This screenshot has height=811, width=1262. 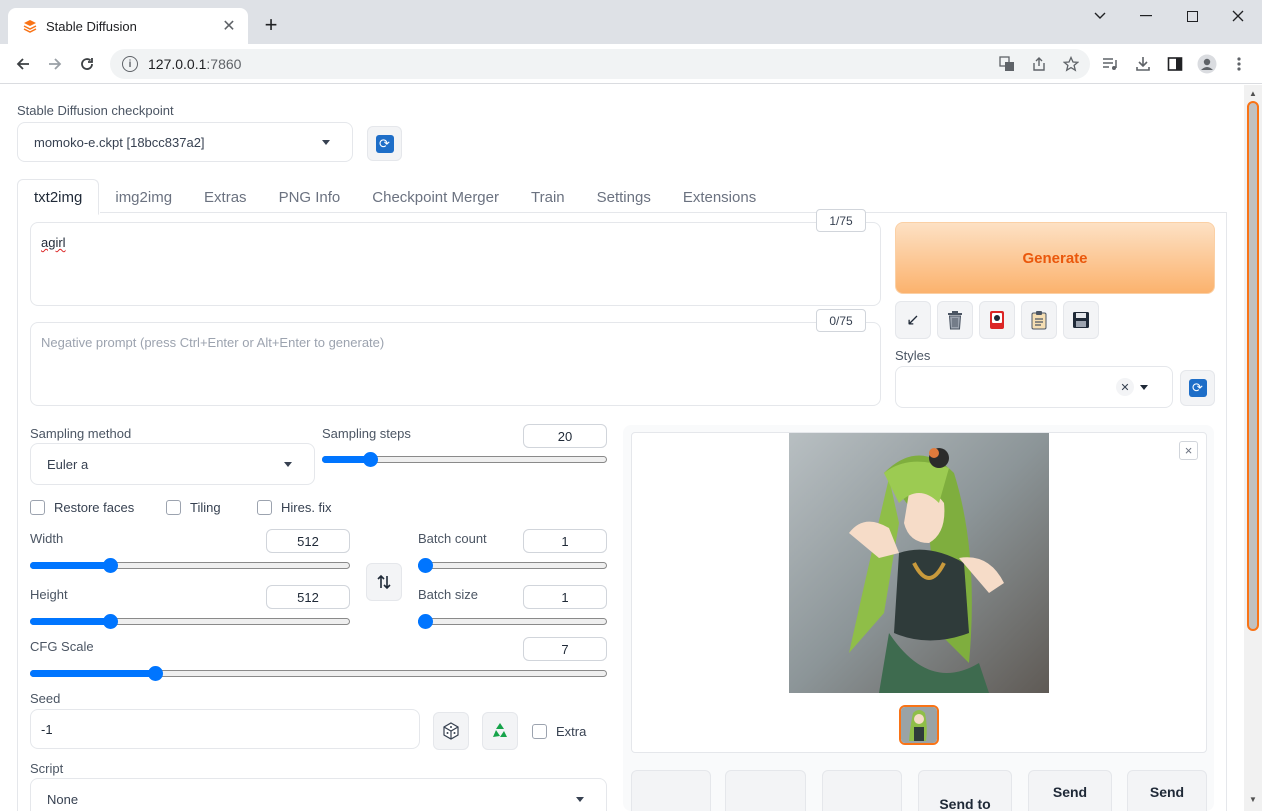 I want to click on site-info-icon: i, so click(x=130, y=64).